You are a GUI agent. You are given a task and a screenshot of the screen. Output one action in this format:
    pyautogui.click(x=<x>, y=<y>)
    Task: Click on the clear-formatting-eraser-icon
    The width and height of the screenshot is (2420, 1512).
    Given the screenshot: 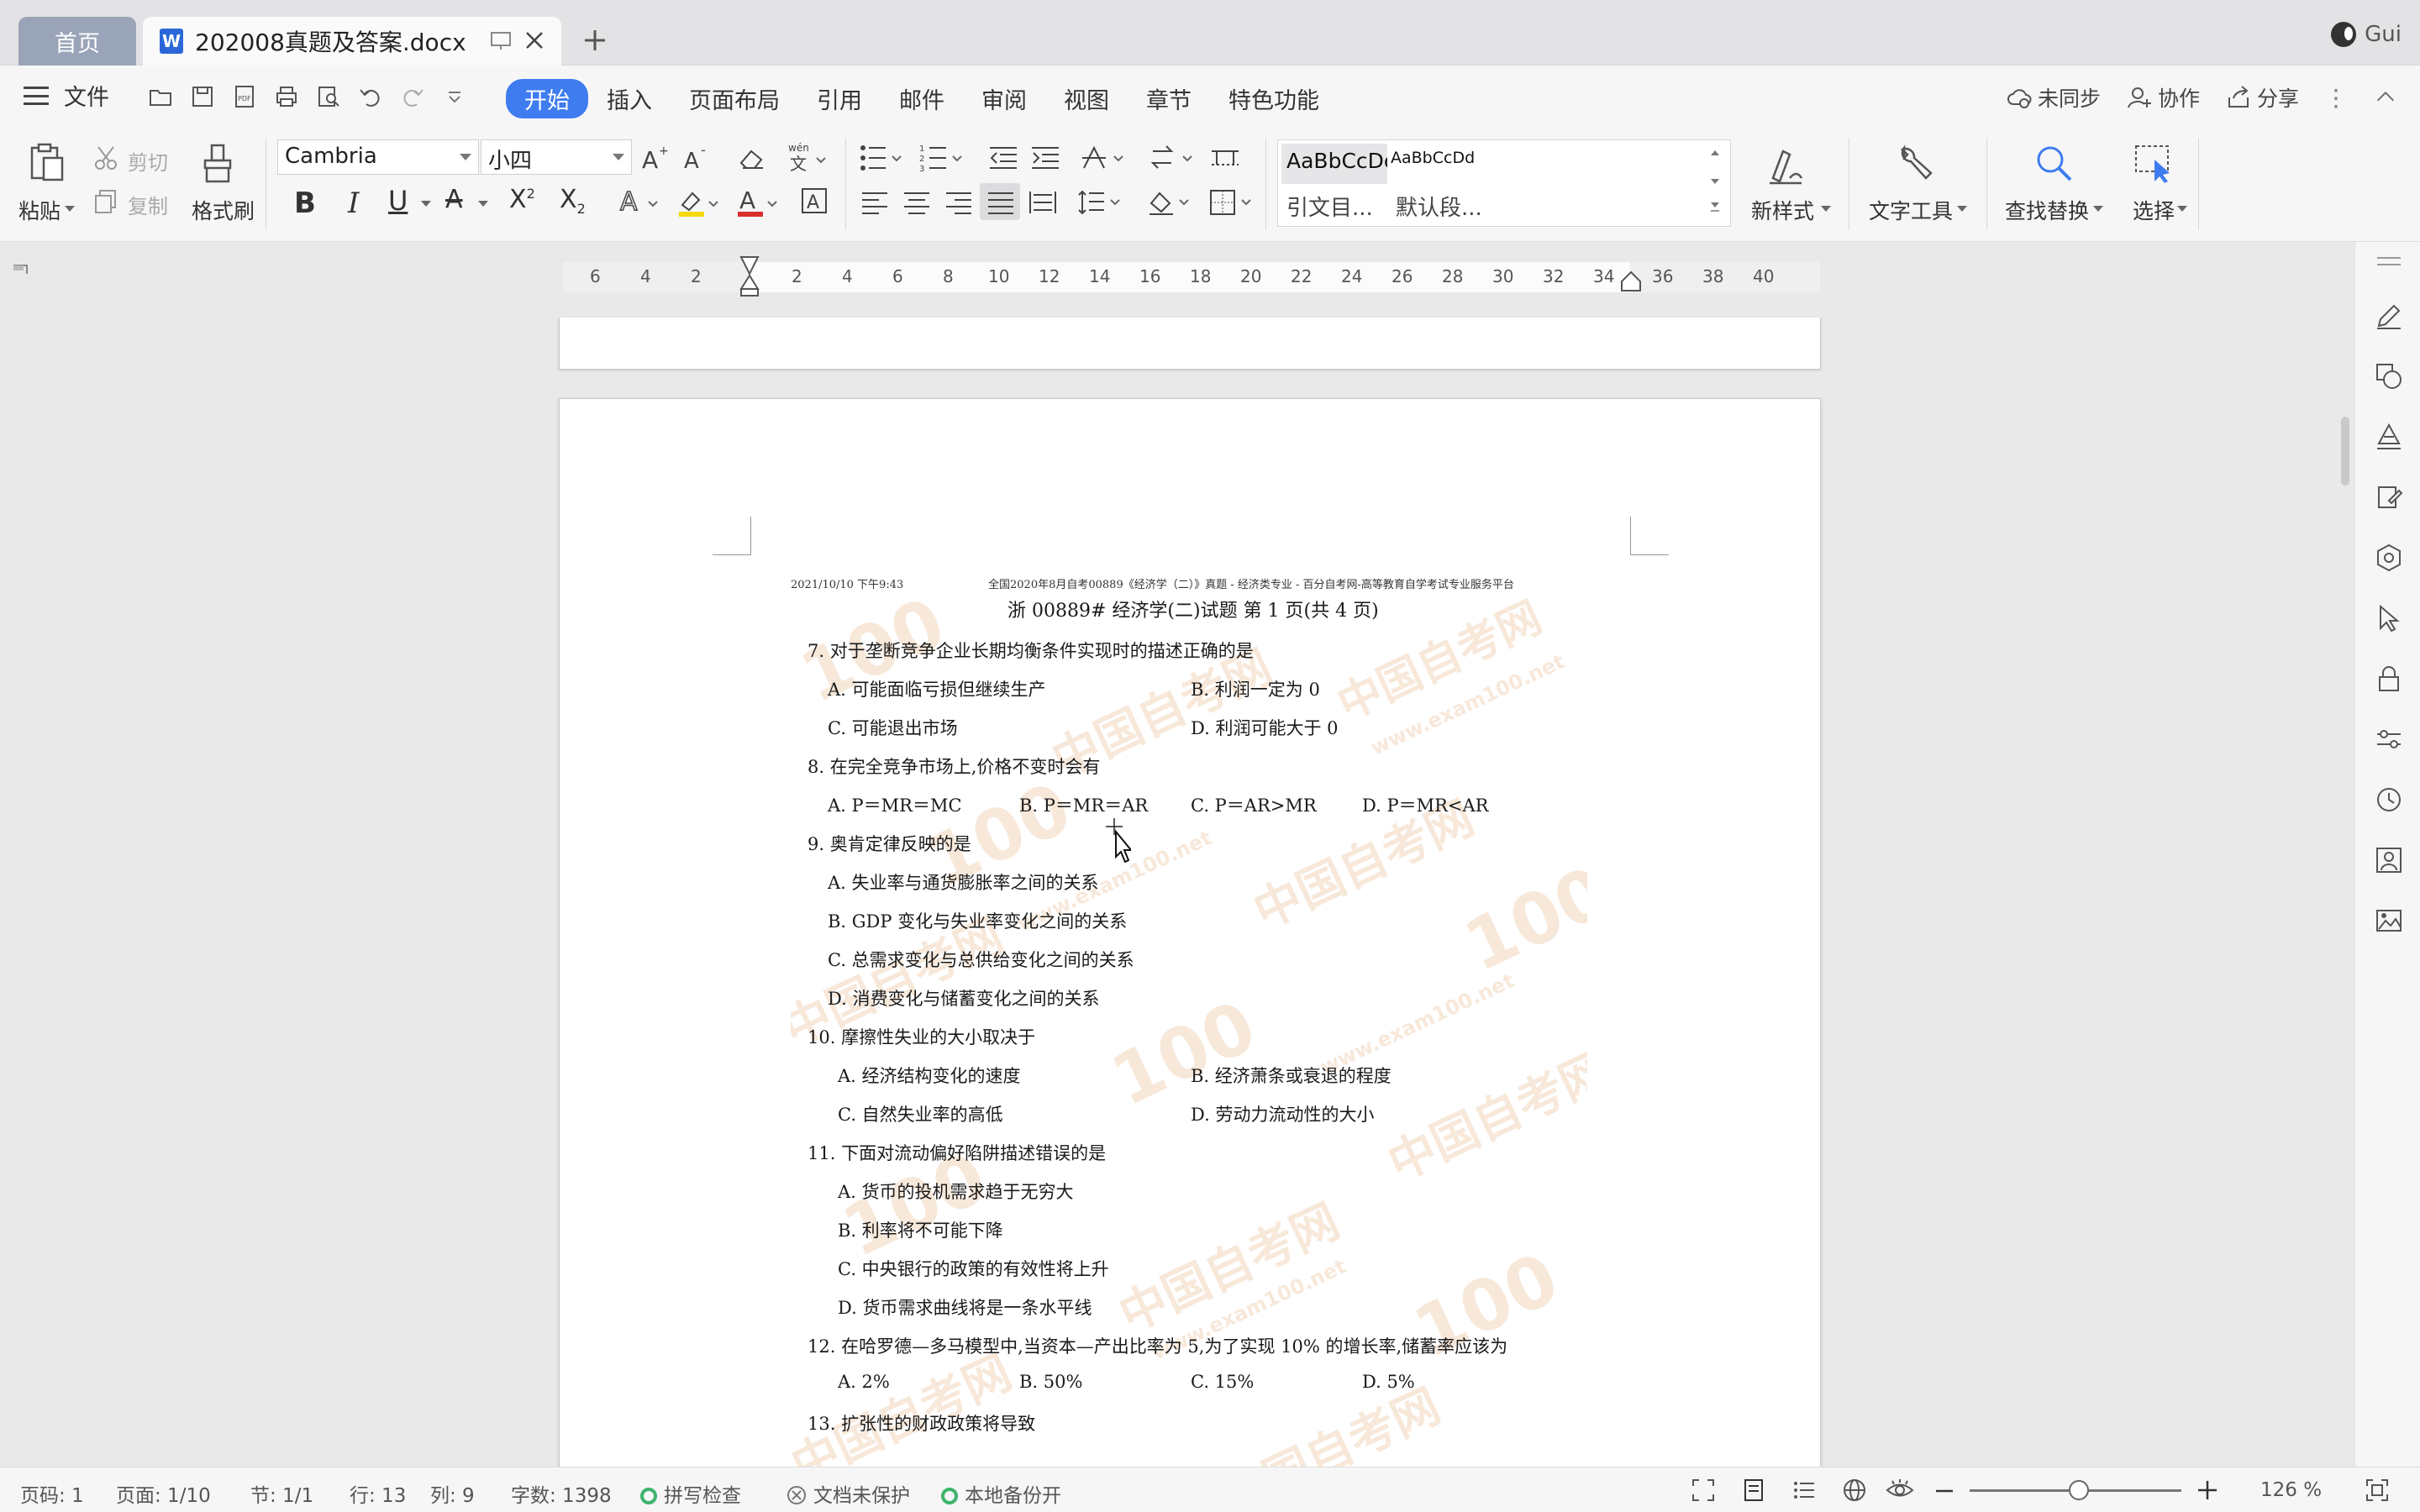 What is the action you would take?
    pyautogui.click(x=751, y=157)
    